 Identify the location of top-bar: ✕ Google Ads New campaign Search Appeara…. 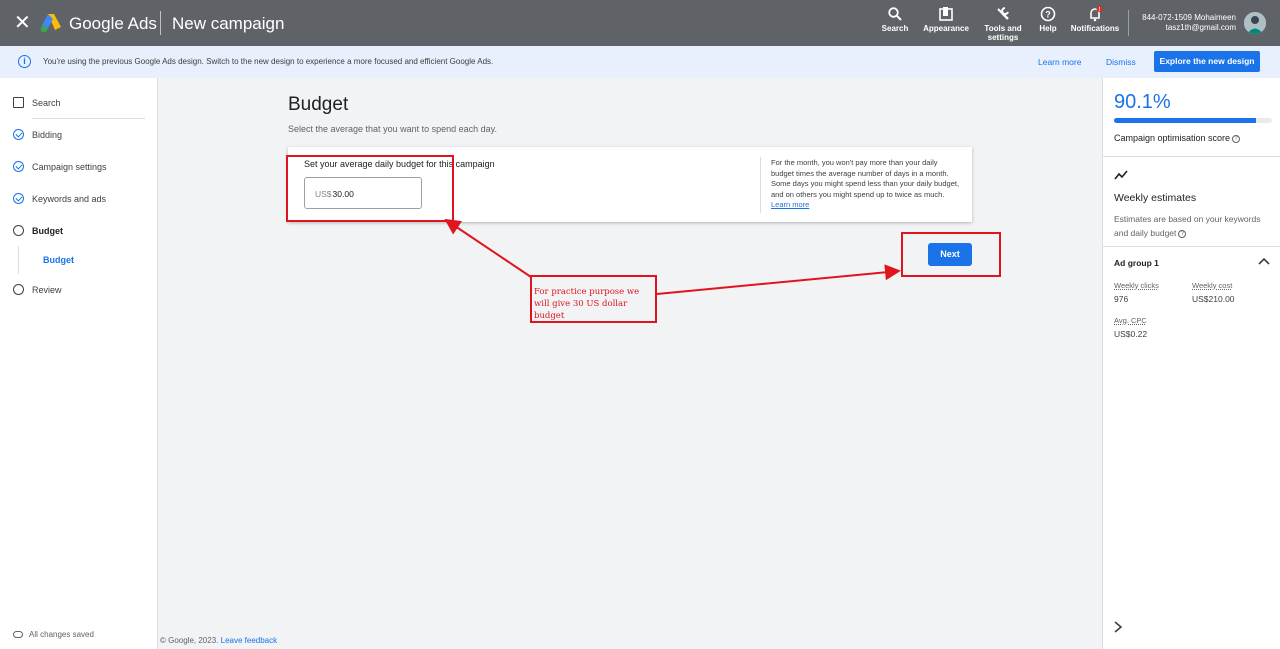
(640, 23).